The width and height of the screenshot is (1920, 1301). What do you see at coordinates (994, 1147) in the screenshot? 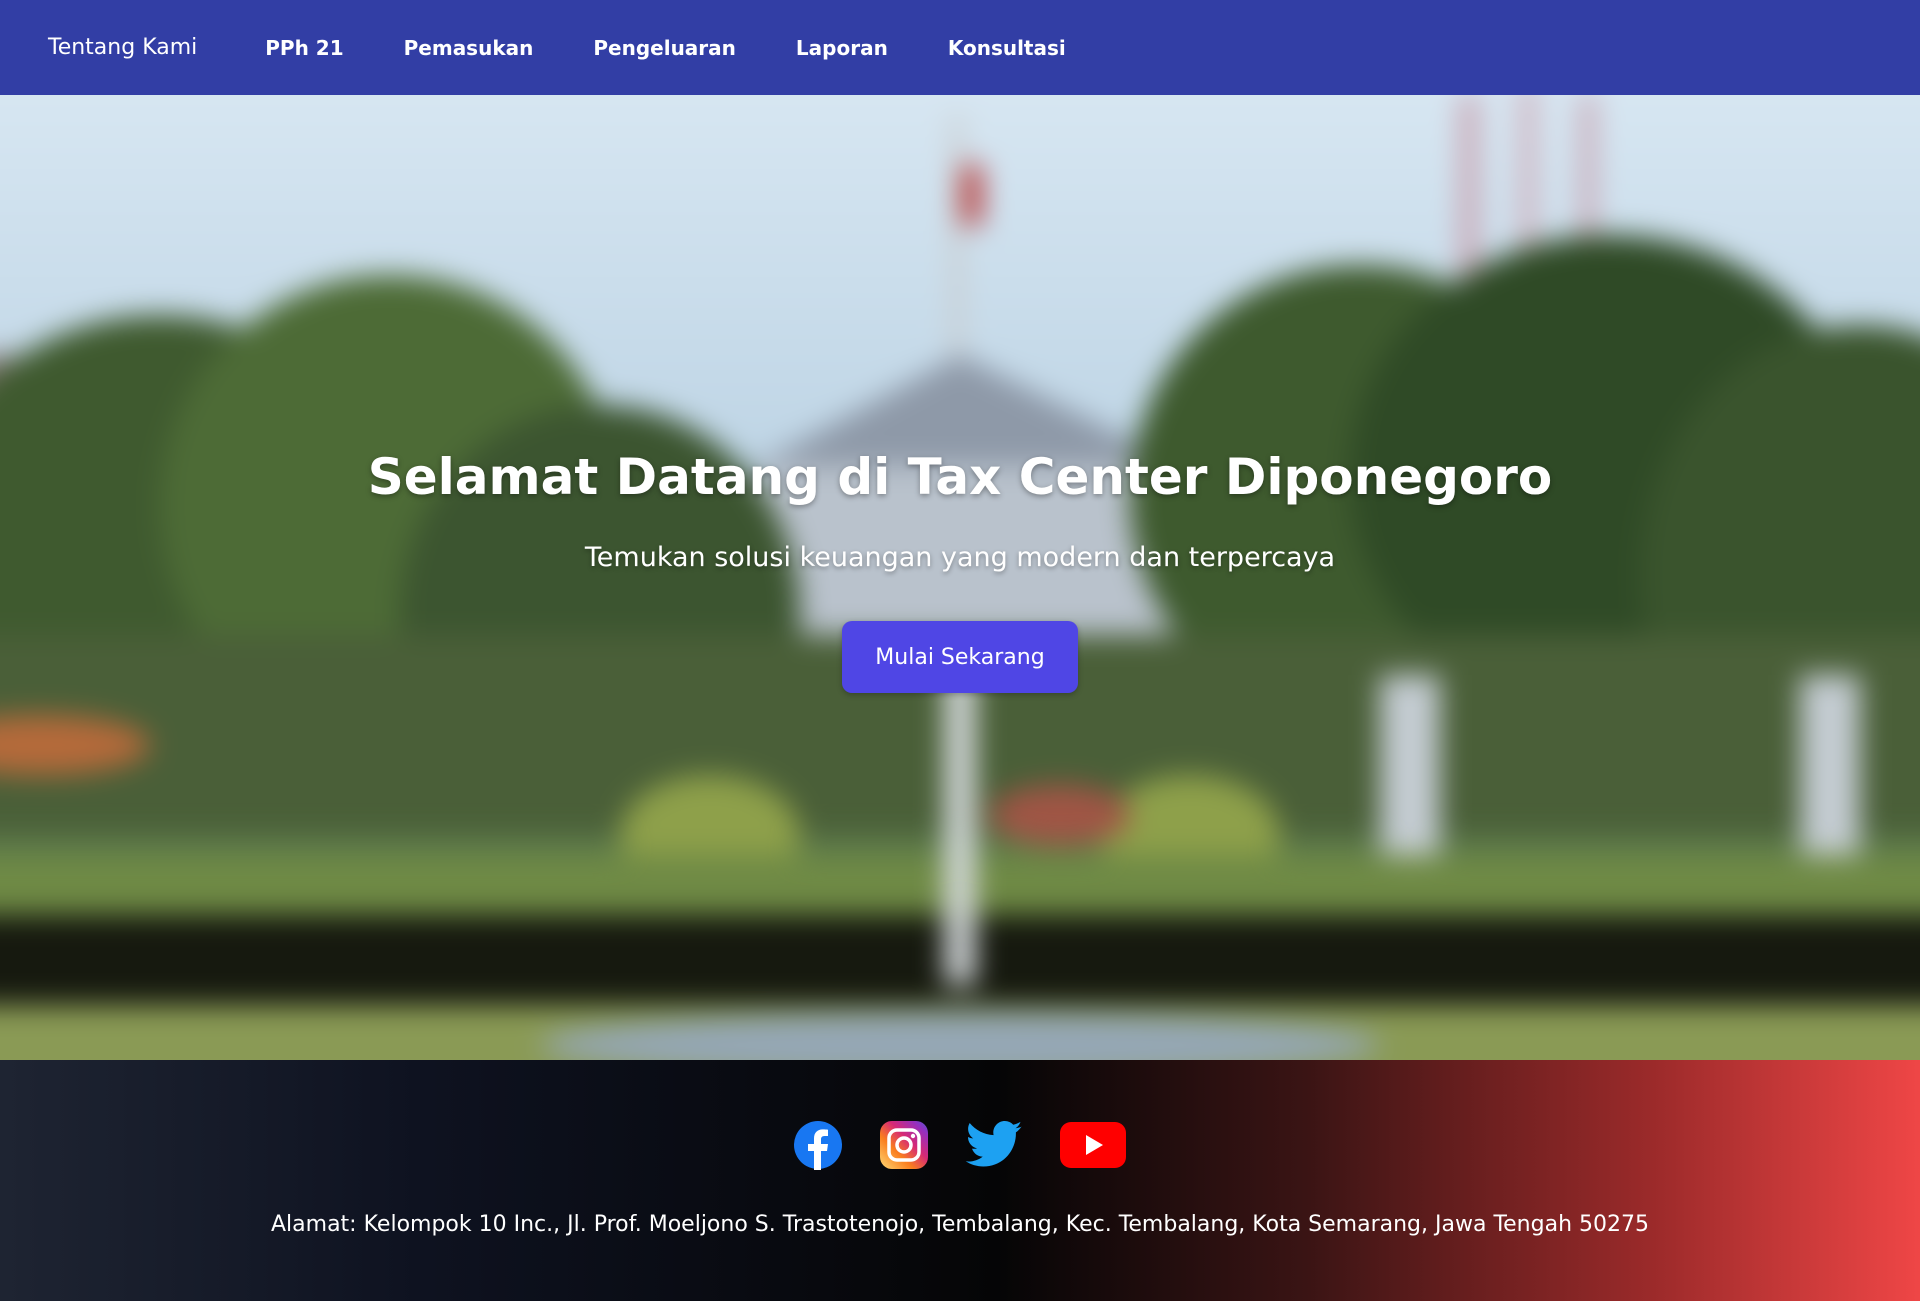
I see `twitter-icon` at bounding box center [994, 1147].